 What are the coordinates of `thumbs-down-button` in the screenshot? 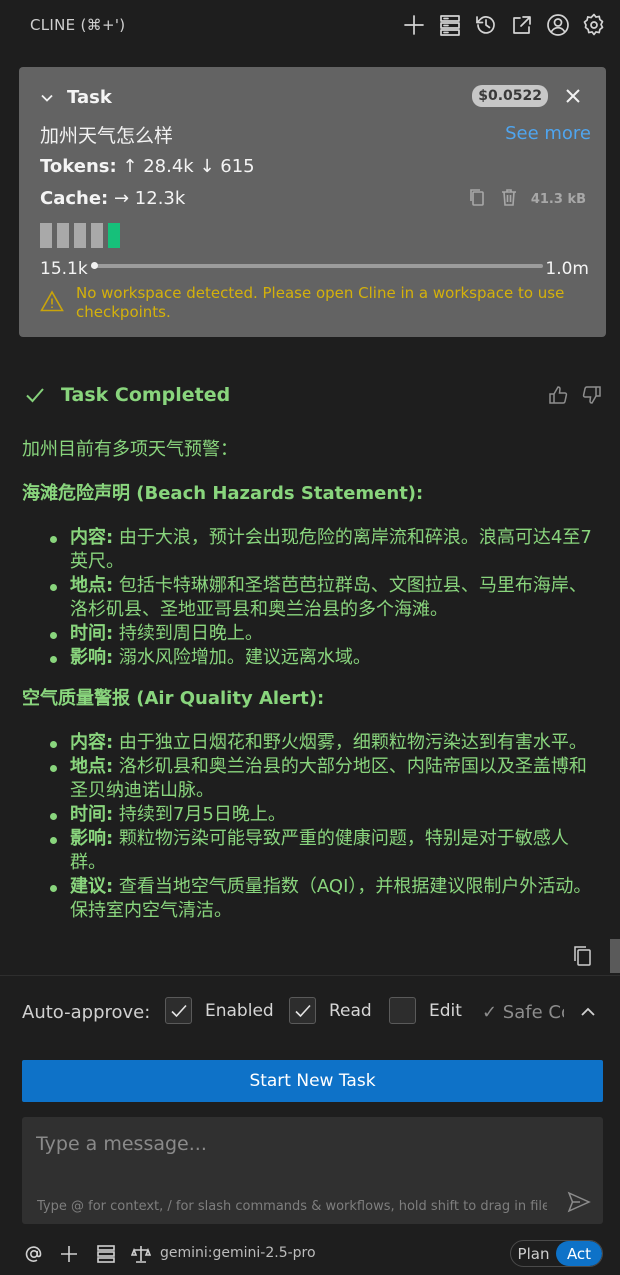 It's located at (592, 397).